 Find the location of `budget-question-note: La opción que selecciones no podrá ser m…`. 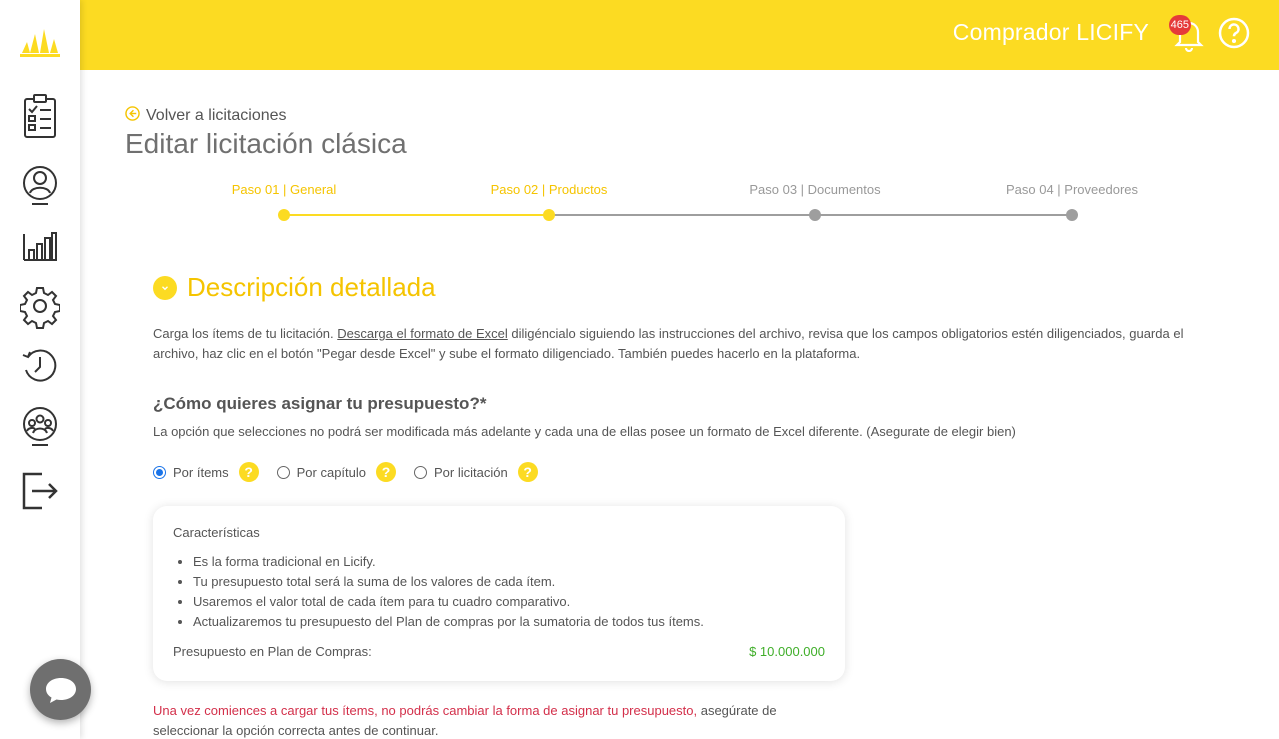

budget-question-note: La opción que selecciones no podrá ser m… is located at coordinates (584, 431).